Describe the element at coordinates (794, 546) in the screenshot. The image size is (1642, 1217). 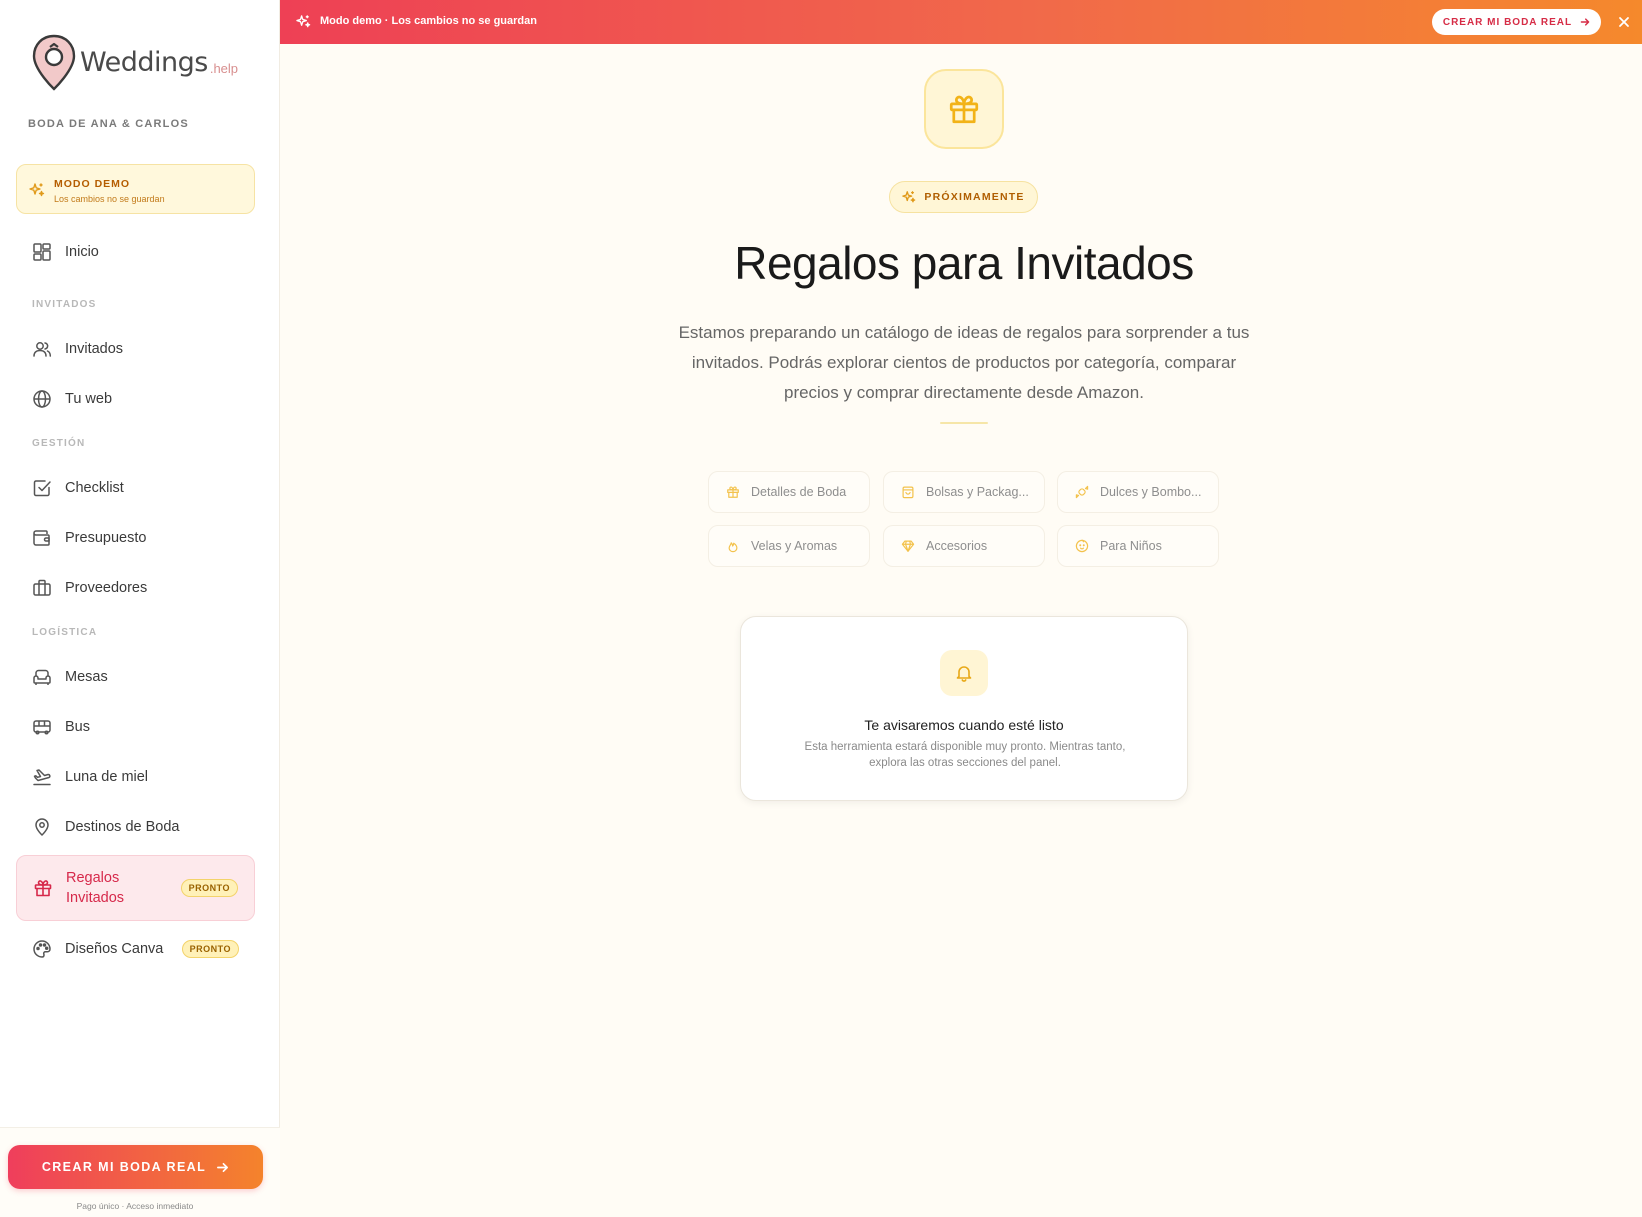
I see `category-label: Velas y Aromas` at that location.